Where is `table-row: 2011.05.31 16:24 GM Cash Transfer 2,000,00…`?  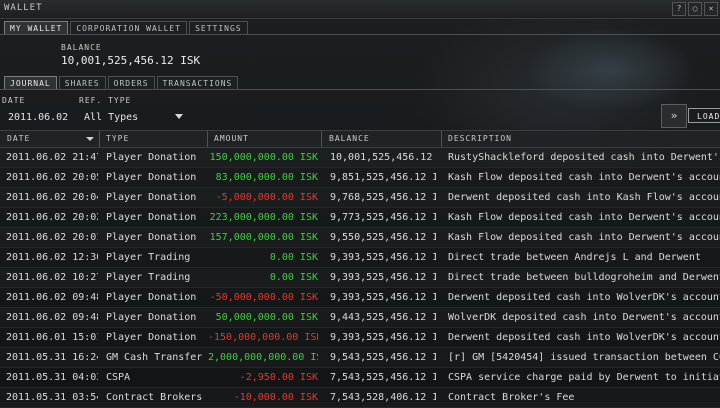 table-row: 2011.05.31 16:24 GM Cash Transfer 2,000,00… is located at coordinates (360, 358).